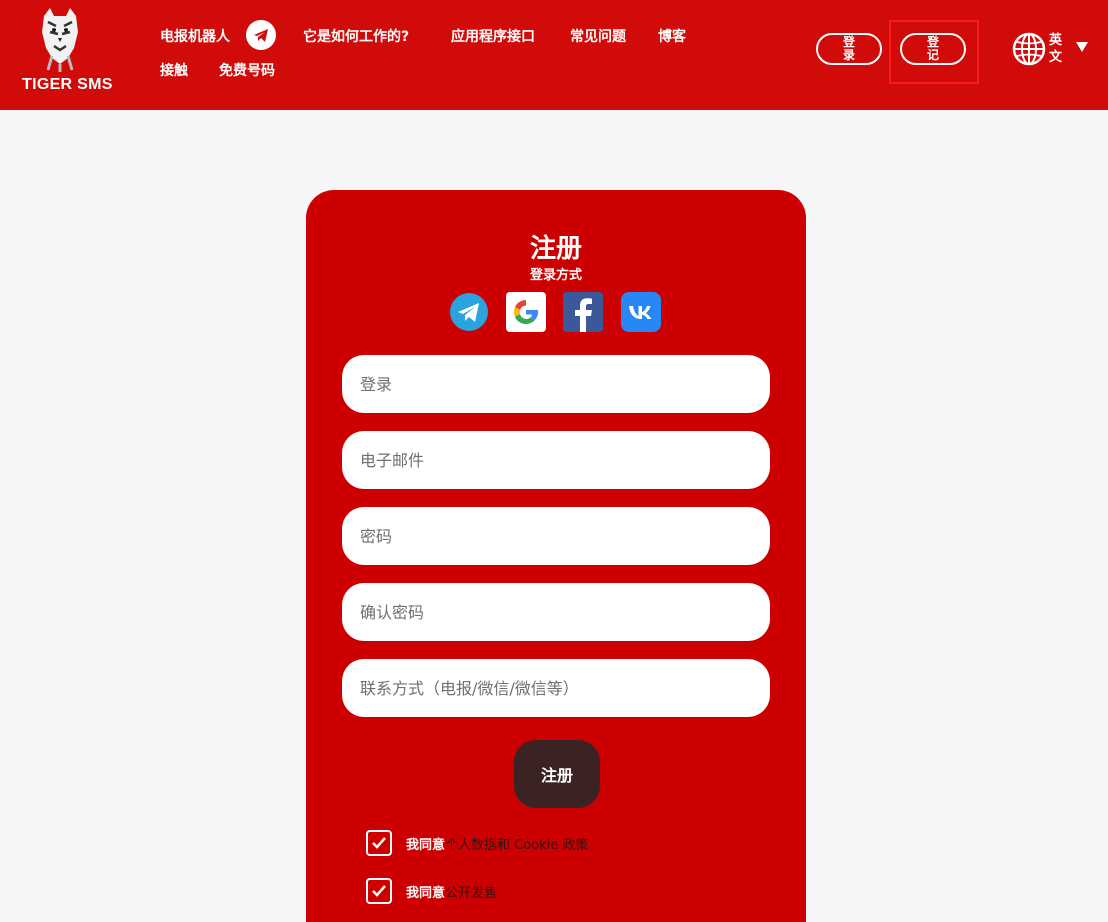  What do you see at coordinates (672, 36) in the screenshot?
I see `nav-blog: 博客` at bounding box center [672, 36].